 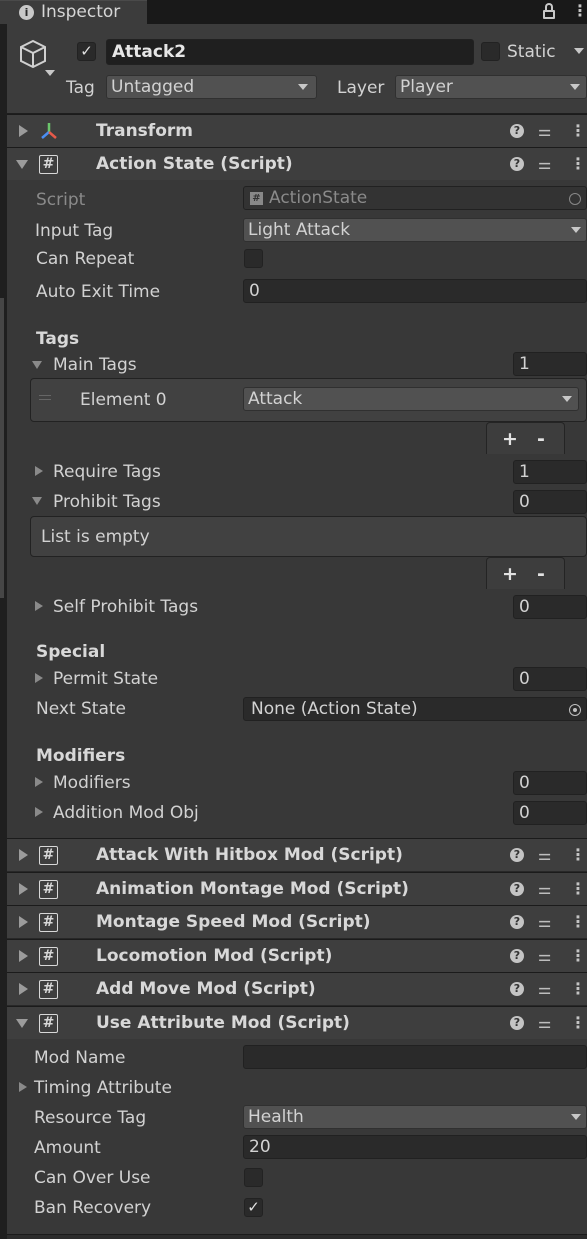 I want to click on icon-dropdown-arrow, so click(x=50, y=73).